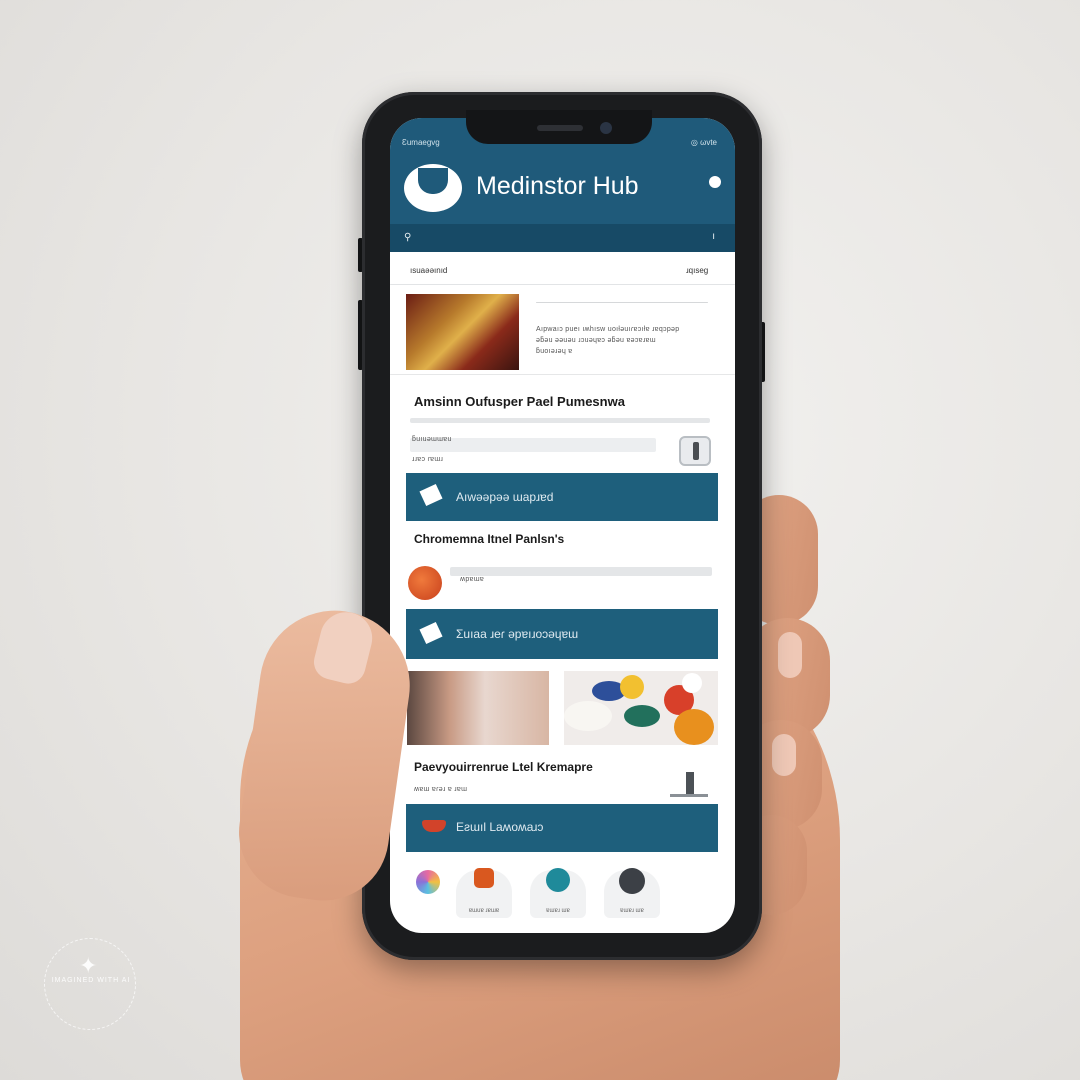 Image resolution: width=1080 pixels, height=1080 pixels. What do you see at coordinates (517, 634) in the screenshot?
I see `cta-button-2-label: Ʃuıaa ɹeɾ ǝpɐıɹoɔǝɥɐɯ` at bounding box center [517, 634].